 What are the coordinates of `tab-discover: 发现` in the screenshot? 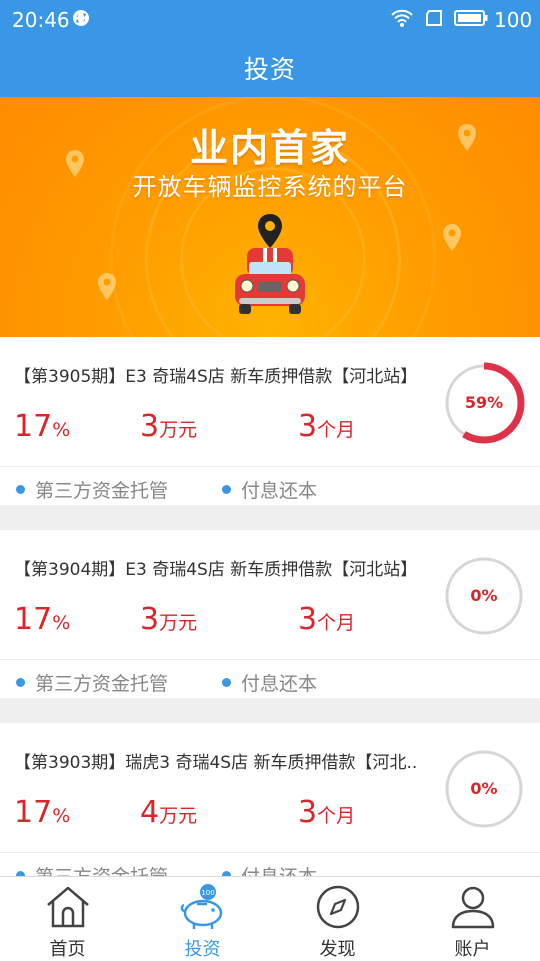 It's located at (337, 919).